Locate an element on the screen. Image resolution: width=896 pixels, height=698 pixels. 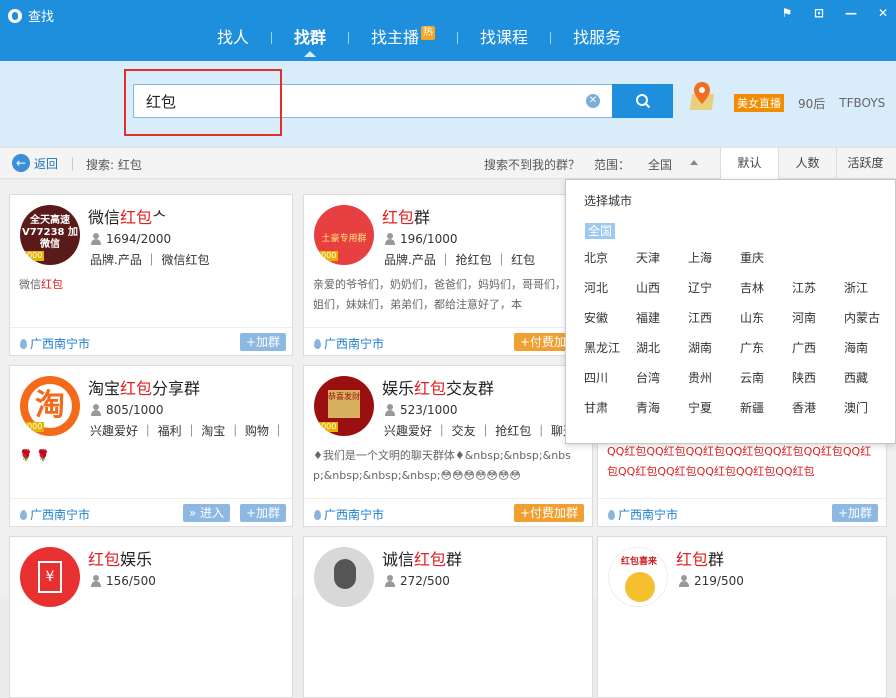
city-option: 天津 is located at coordinates (662, 258).